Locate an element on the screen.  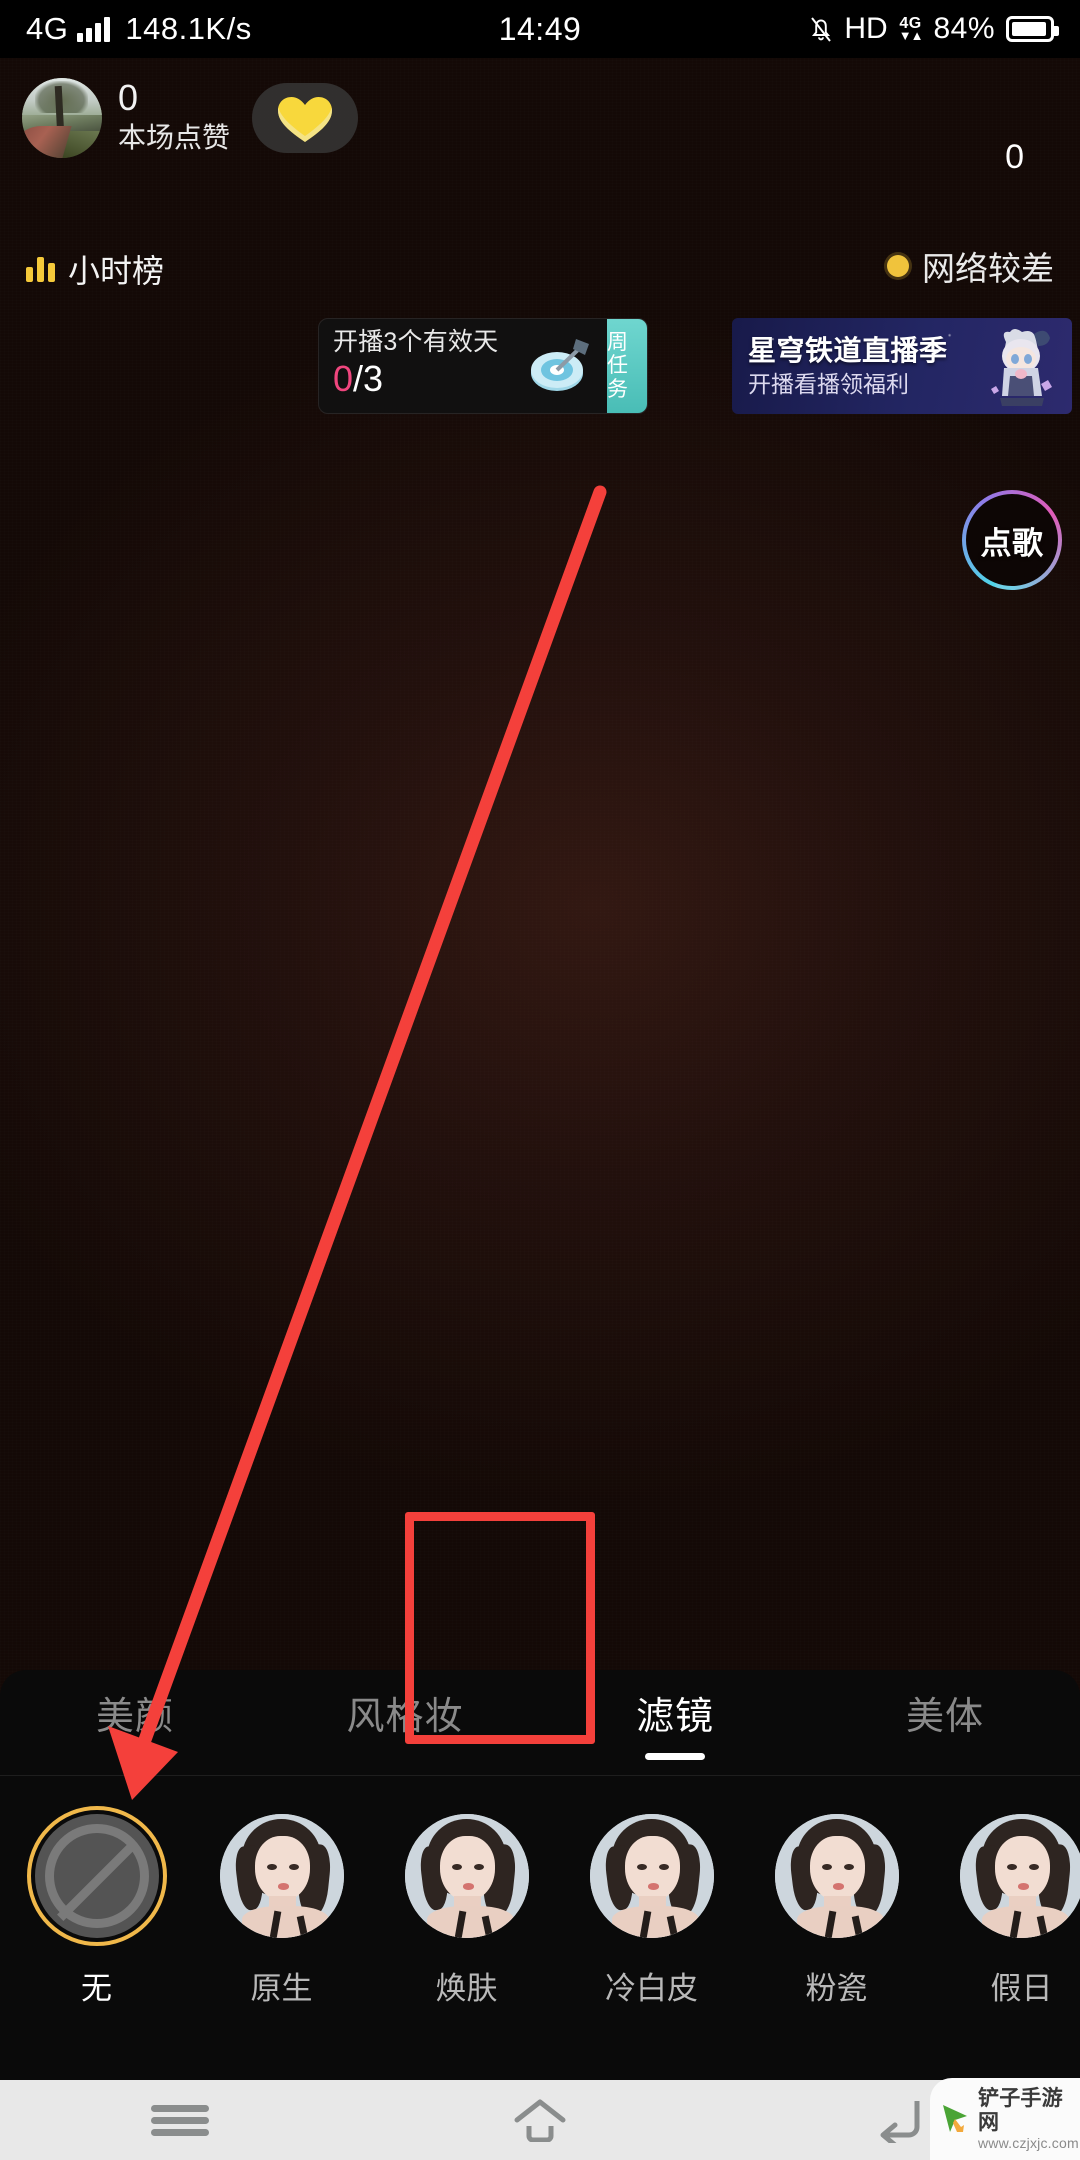
viewer-count: 0 is located at coordinates (1014, 157).